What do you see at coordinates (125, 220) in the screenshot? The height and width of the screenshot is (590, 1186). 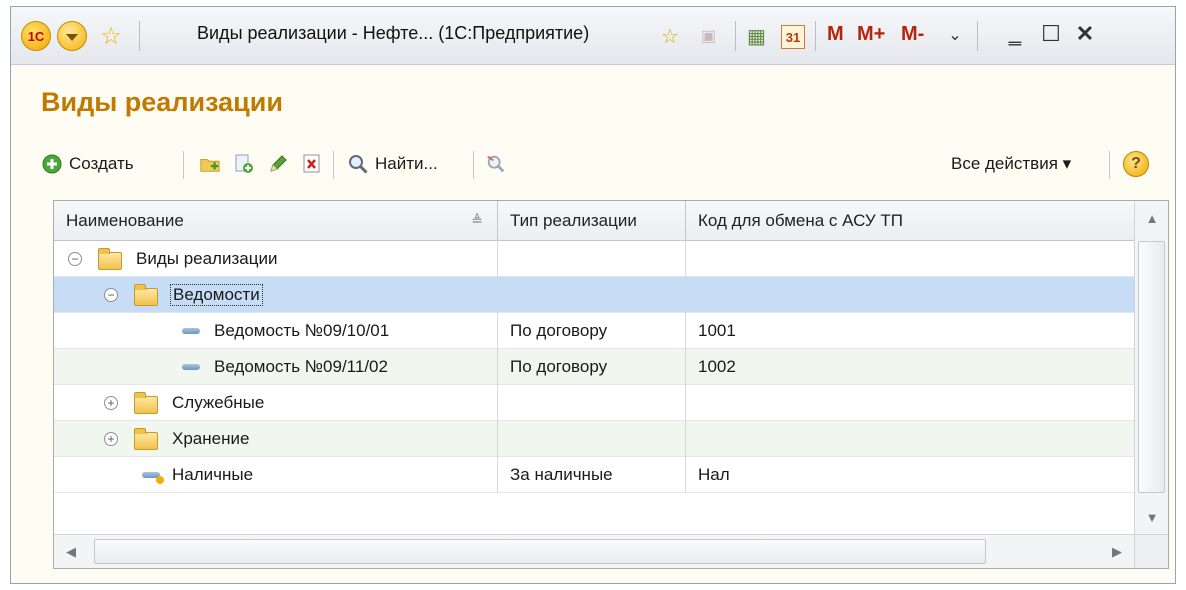 I see `column-label: Наименование` at bounding box center [125, 220].